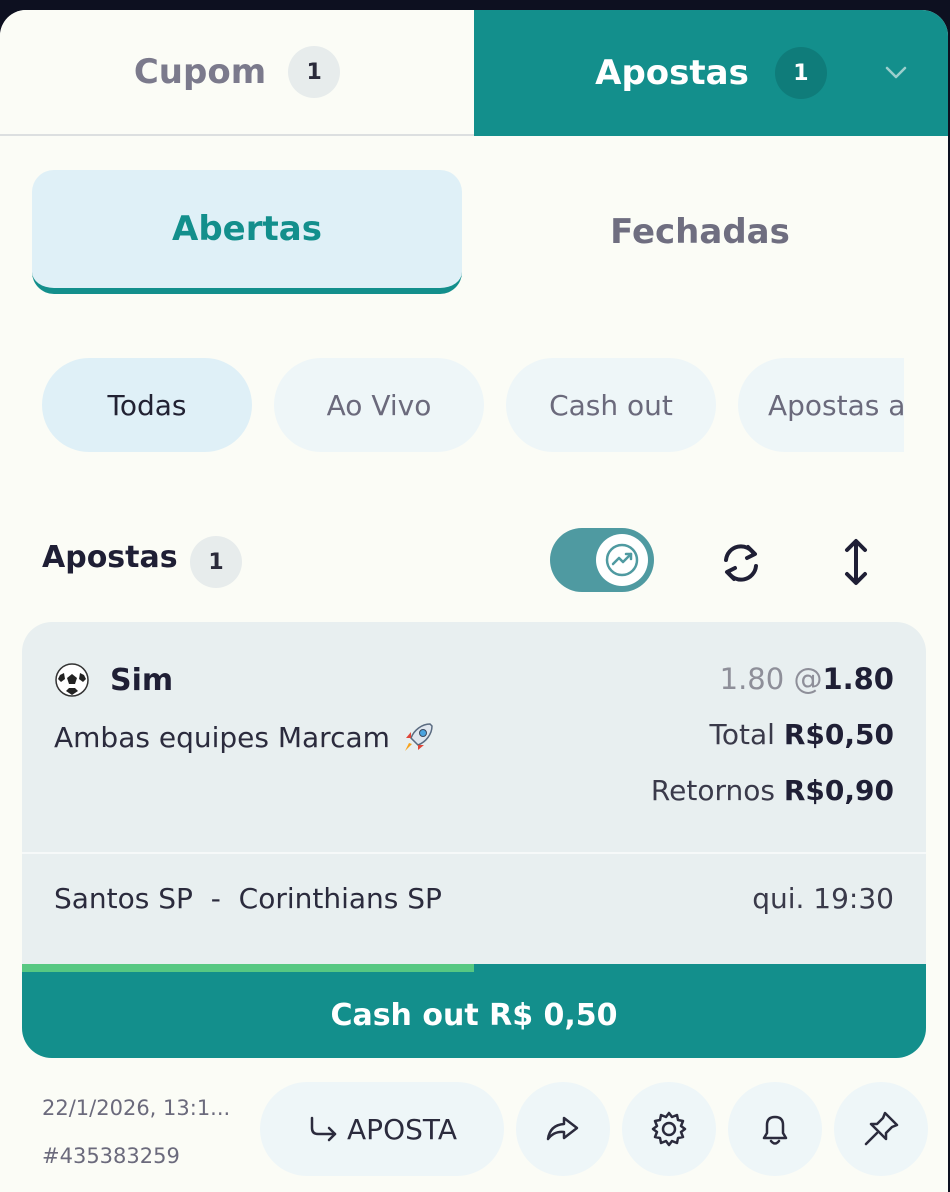  What do you see at coordinates (838, 734) in the screenshot?
I see `total-value: R$0,50` at bounding box center [838, 734].